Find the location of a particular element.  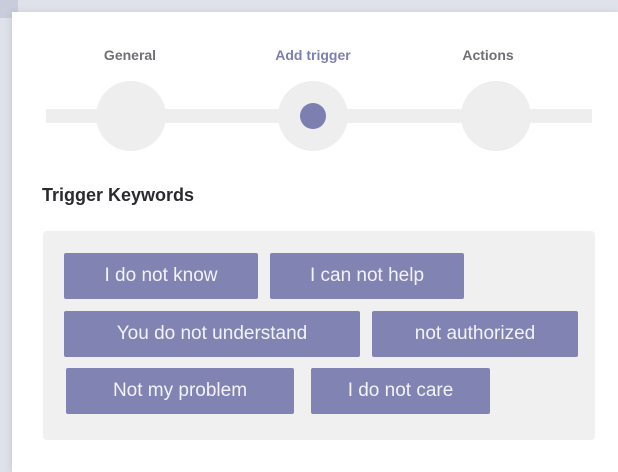

active-step-dot is located at coordinates (313, 116).